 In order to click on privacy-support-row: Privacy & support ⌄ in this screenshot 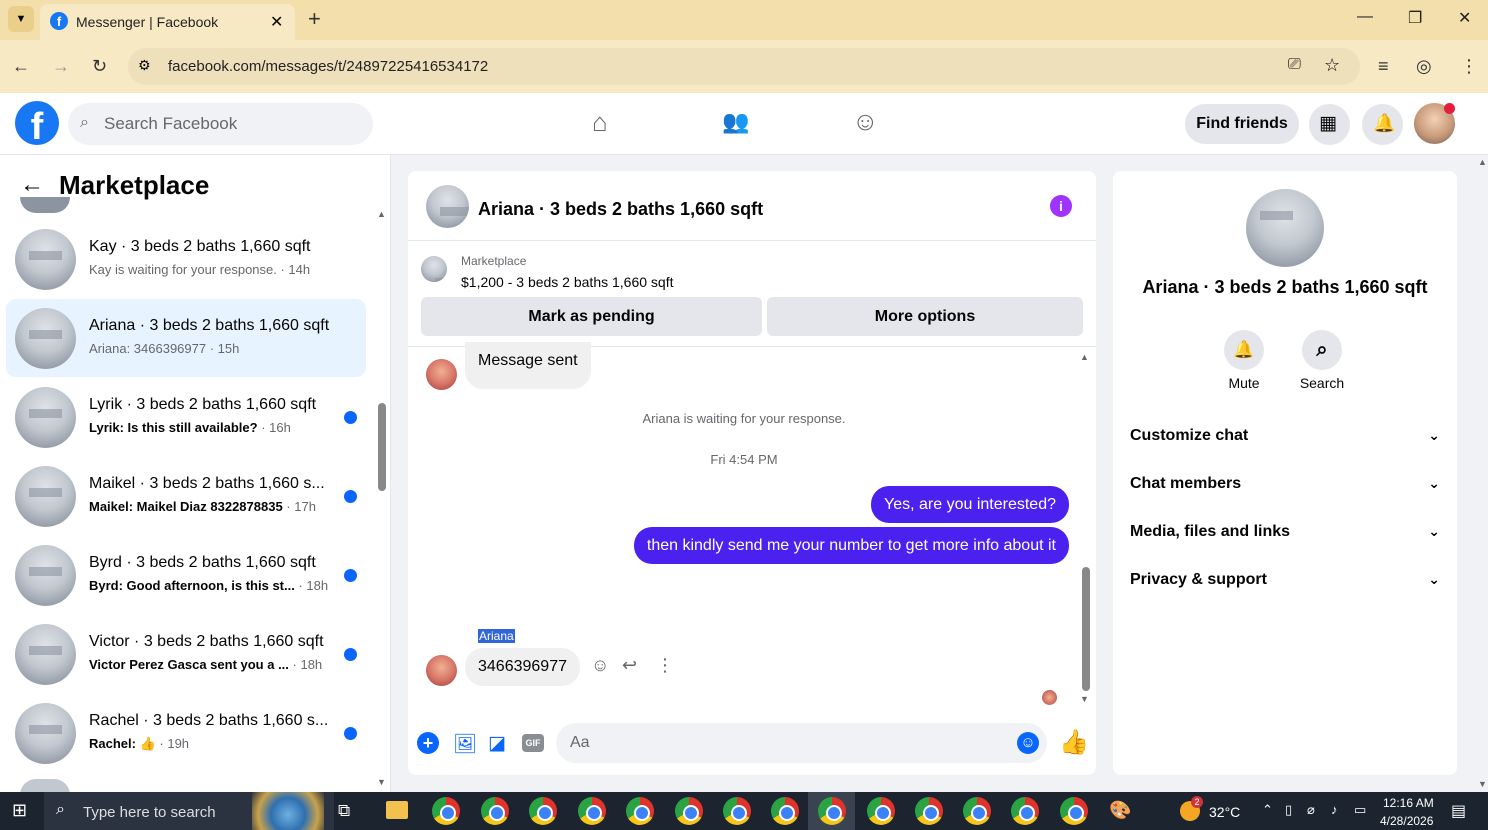, I will do `click(1285, 580)`.